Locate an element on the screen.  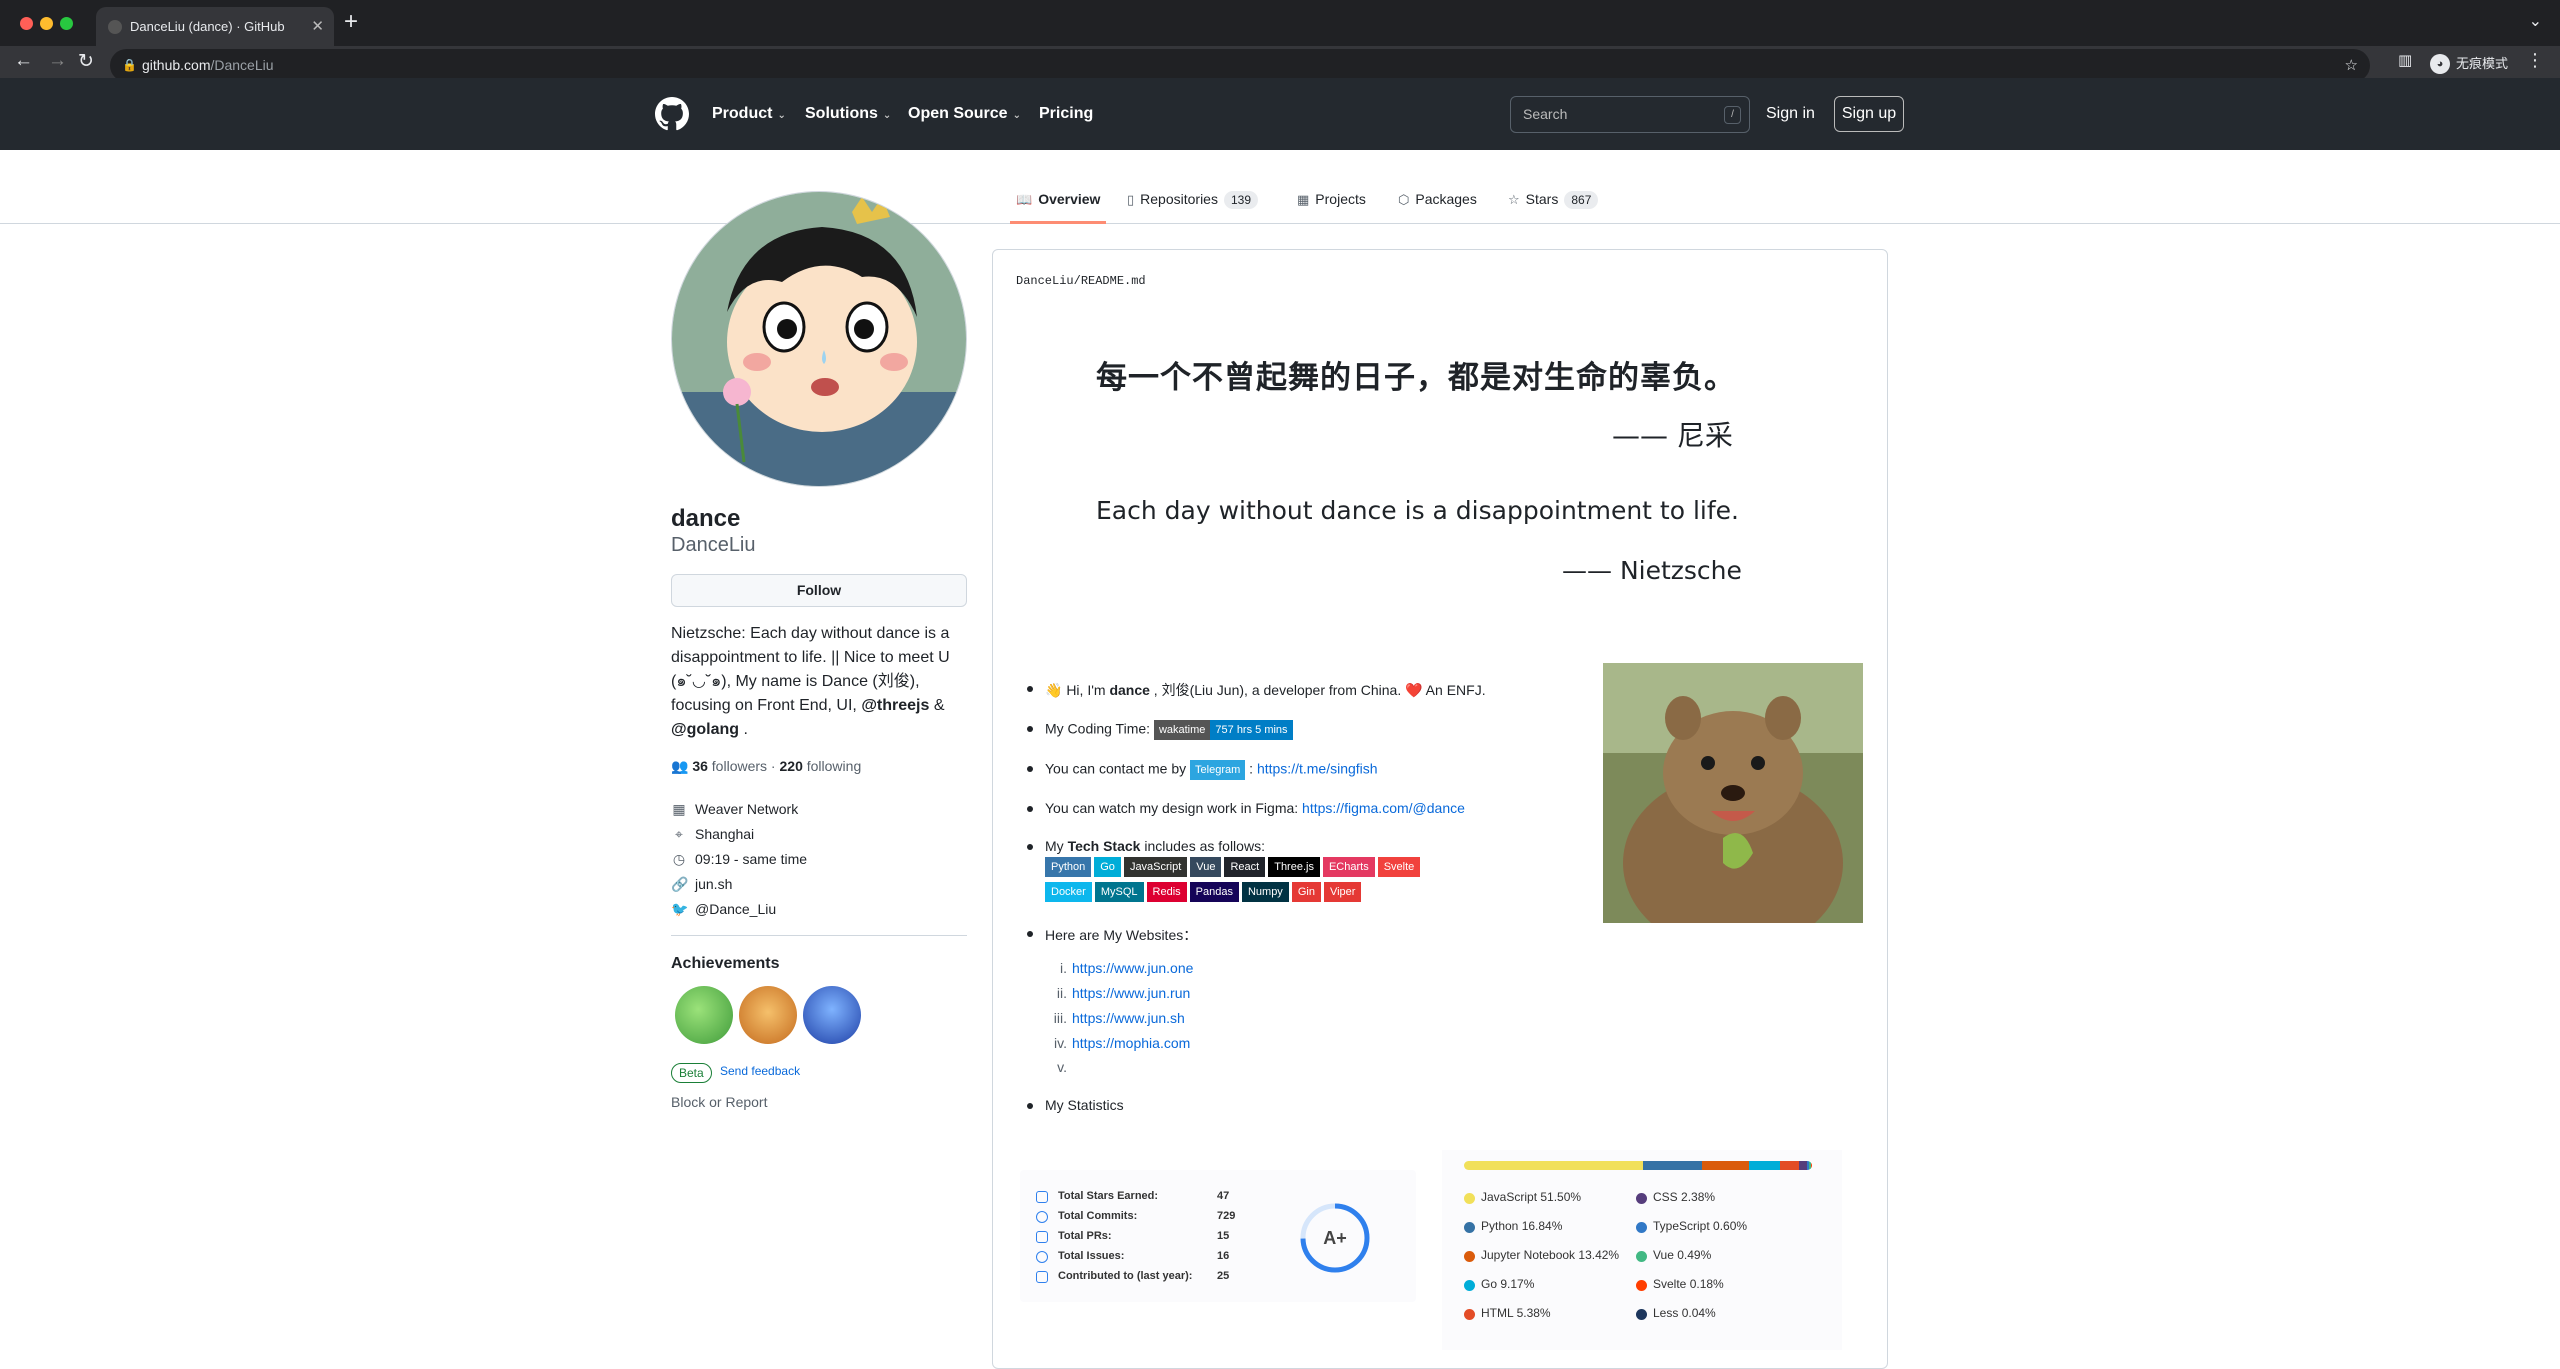
twitter-link: @Dance_Liu is located at coordinates (735, 909).